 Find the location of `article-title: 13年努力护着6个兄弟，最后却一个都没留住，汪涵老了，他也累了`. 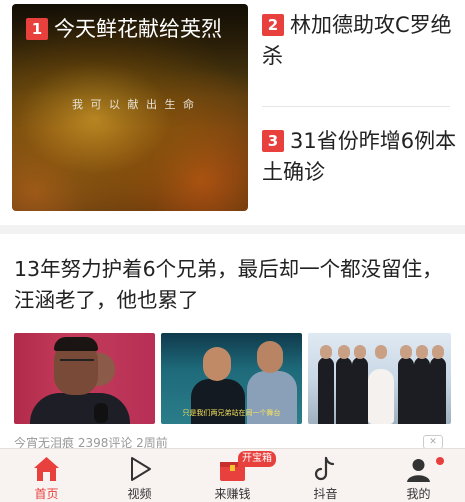

article-title: 13年努力护着6个兄弟，最后却一个都没留住，汪涵老了，他也累了 is located at coordinates (234, 285).